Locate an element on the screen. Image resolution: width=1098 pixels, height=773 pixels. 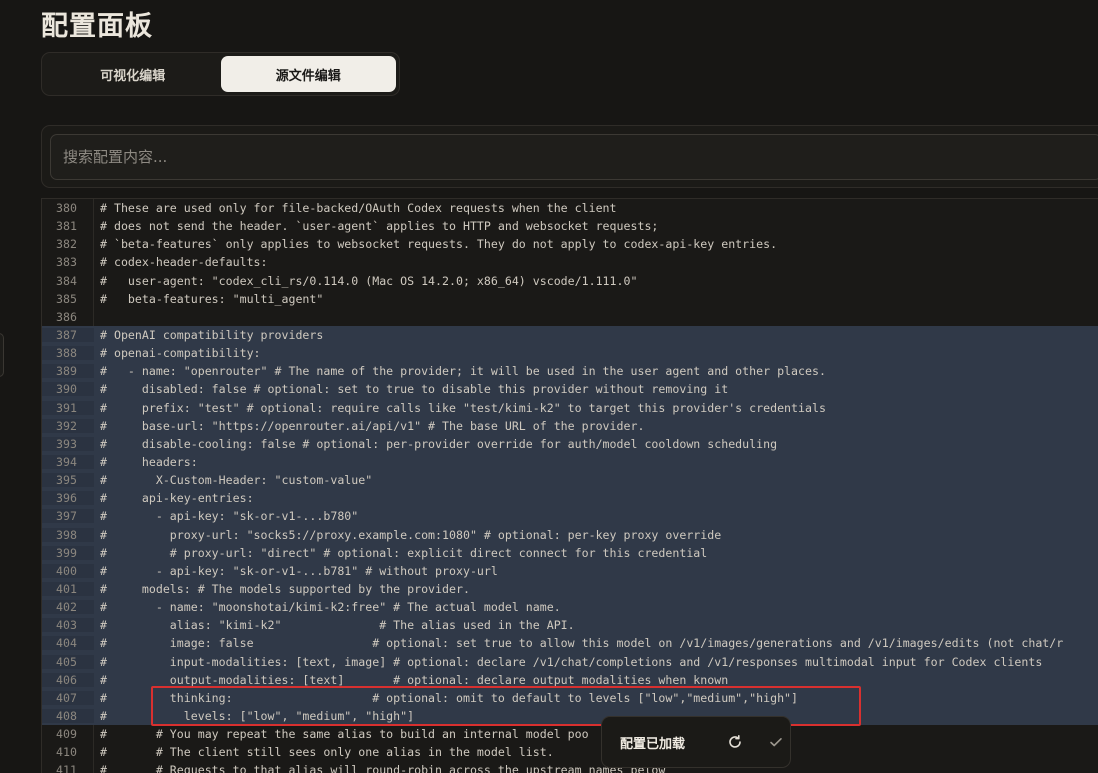
status-text: 配置已加载 is located at coordinates (653, 744).